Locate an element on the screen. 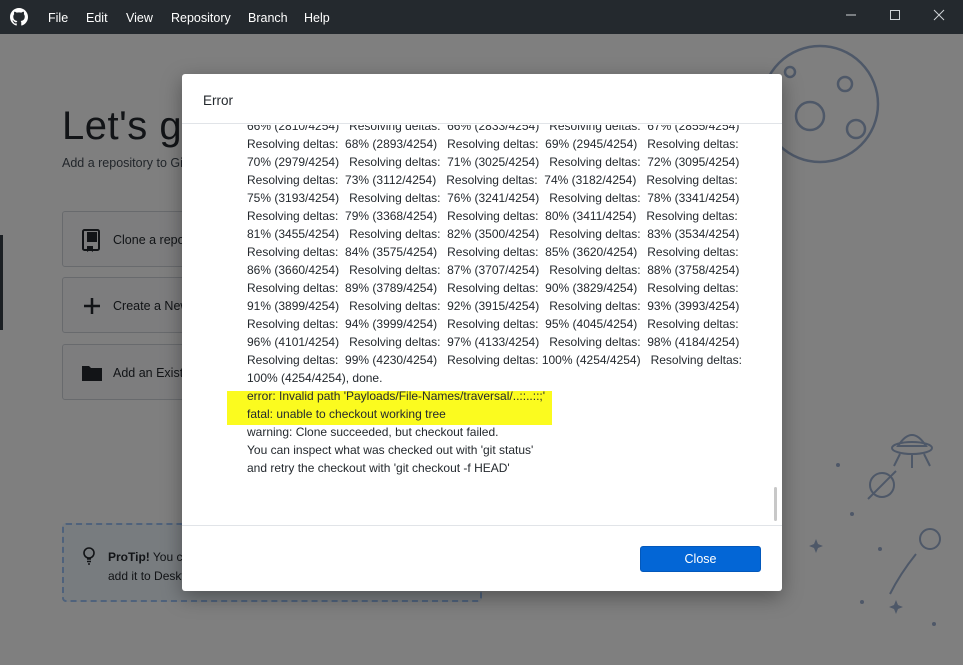 This screenshot has height=665, width=963. fatal-line: fatal: unable to checkout working tree is located at coordinates (346, 414).